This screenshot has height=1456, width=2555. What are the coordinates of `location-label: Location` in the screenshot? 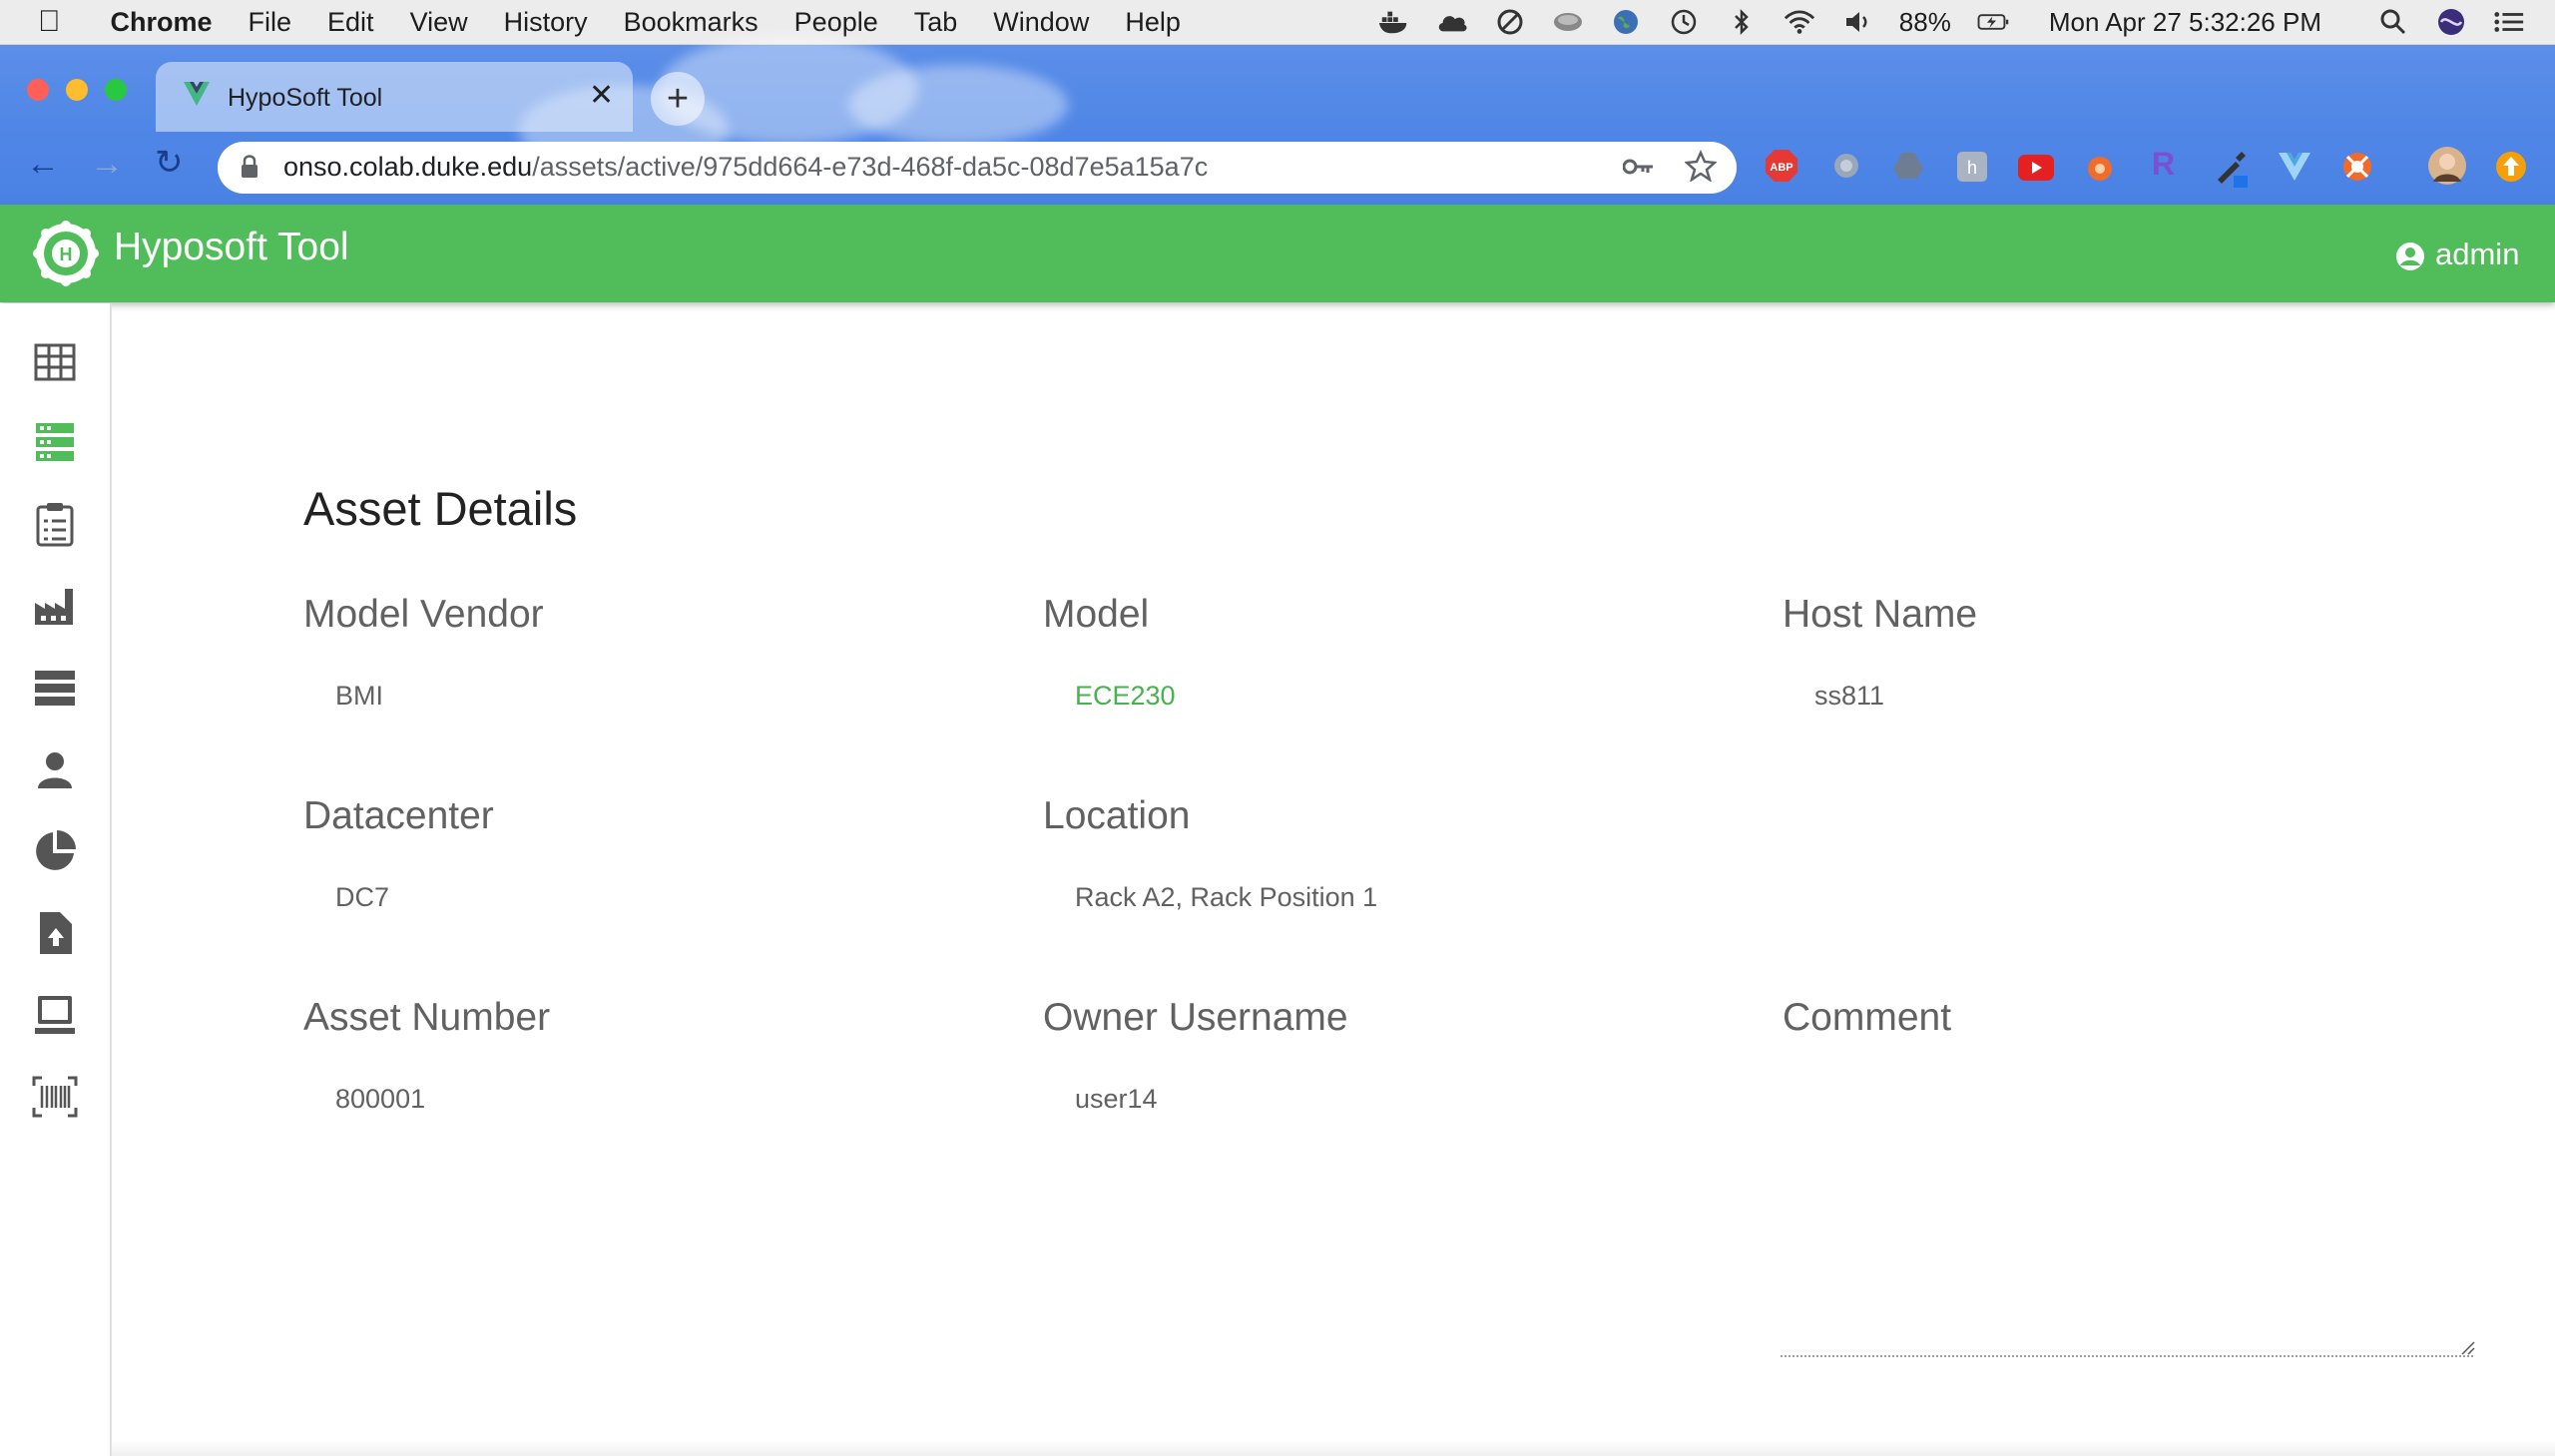 It's located at (1117, 815).